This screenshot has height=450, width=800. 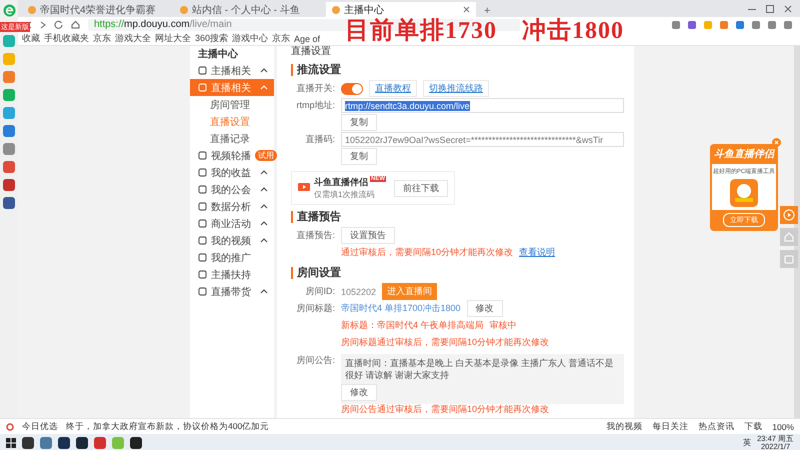 What do you see at coordinates (97, 9) in the screenshot?
I see `browser-tab: 帝国时代4荣誉进化争霸赛` at bounding box center [97, 9].